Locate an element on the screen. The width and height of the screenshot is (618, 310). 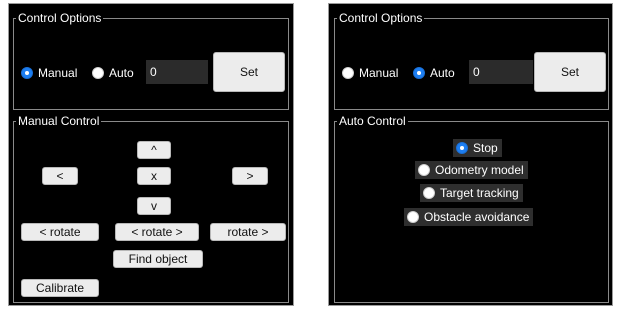
obstacle-avoidance-option-label: Obstacle avoidance is located at coordinates (477, 217).